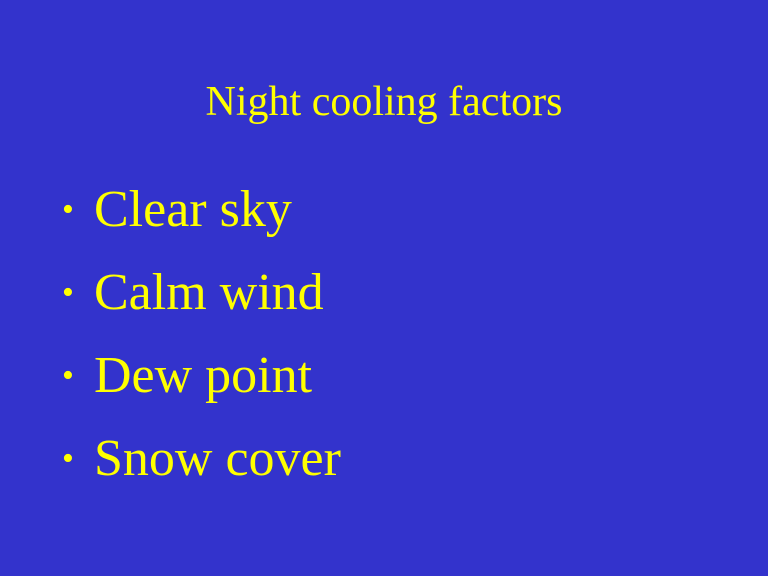 The width and height of the screenshot is (768, 576). What do you see at coordinates (203, 375) in the screenshot?
I see `bullet-text: Dew point` at bounding box center [203, 375].